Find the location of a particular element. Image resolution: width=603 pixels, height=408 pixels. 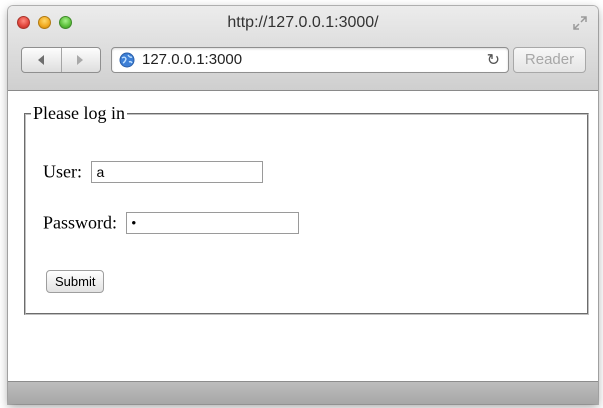

user-row: User: a is located at coordinates (153, 171).